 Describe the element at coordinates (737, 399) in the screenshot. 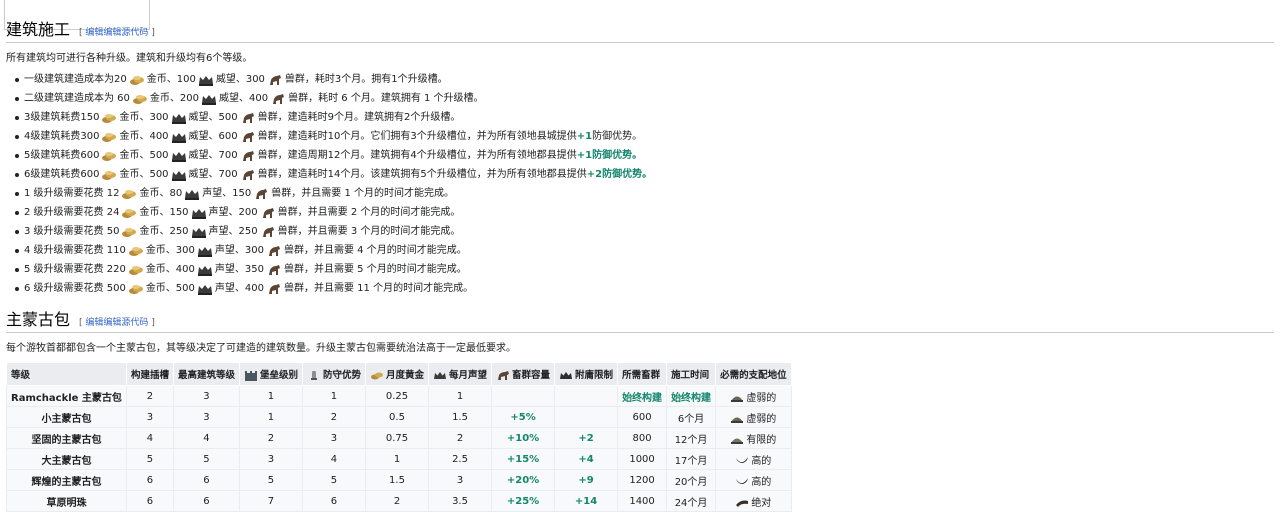

I see `dominance-weak-icon` at that location.